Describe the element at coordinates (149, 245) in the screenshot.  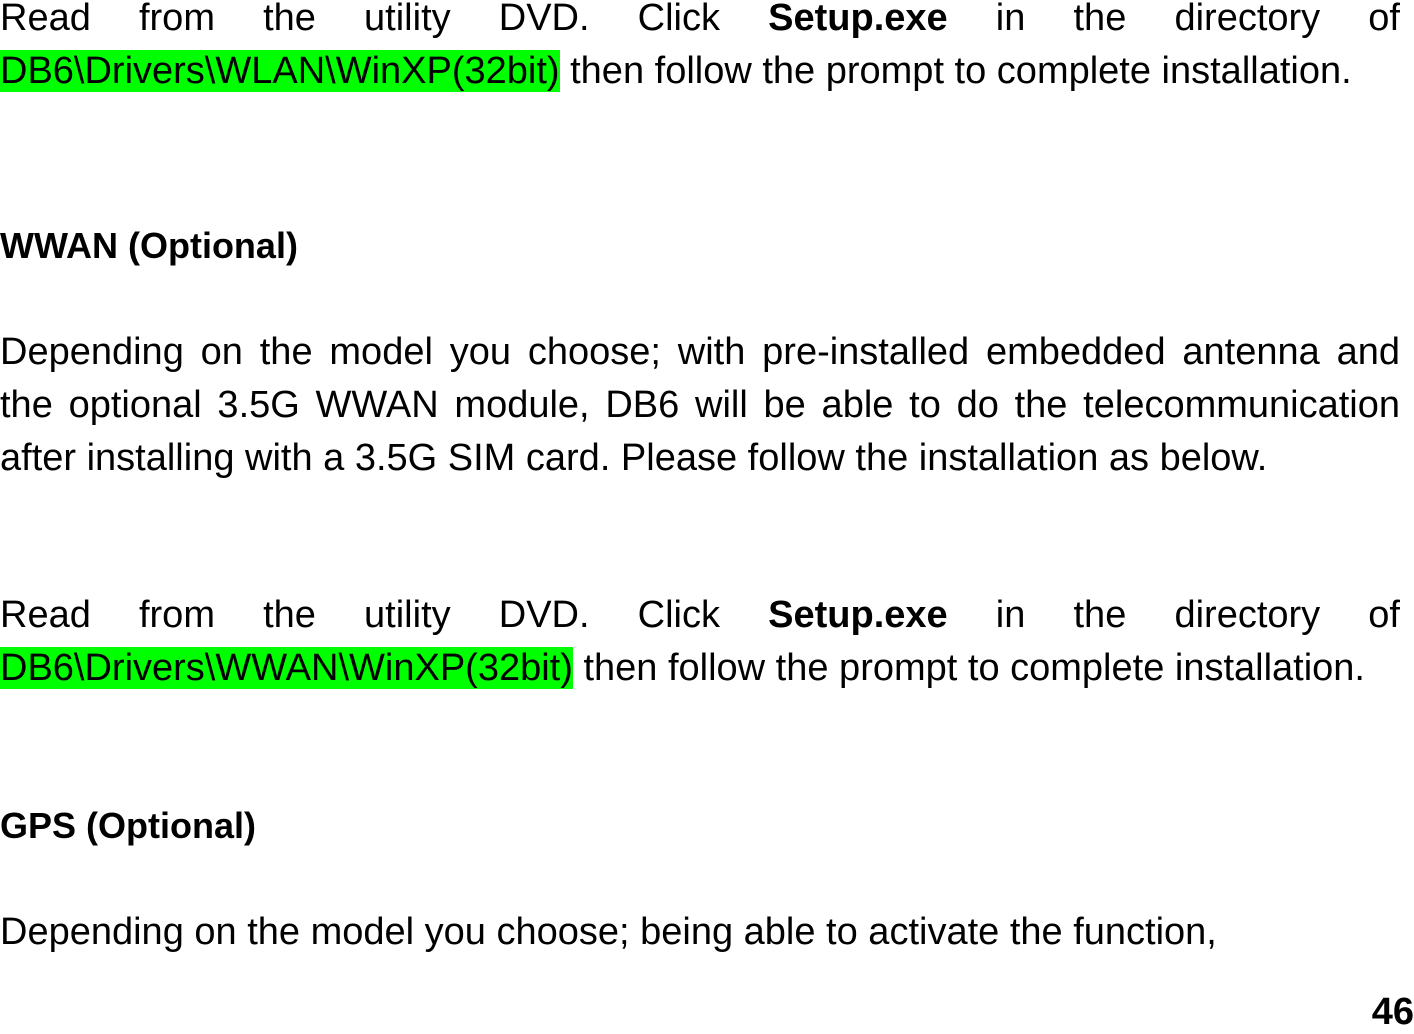
I see `wwan-heading: WWAN (Optional)` at that location.